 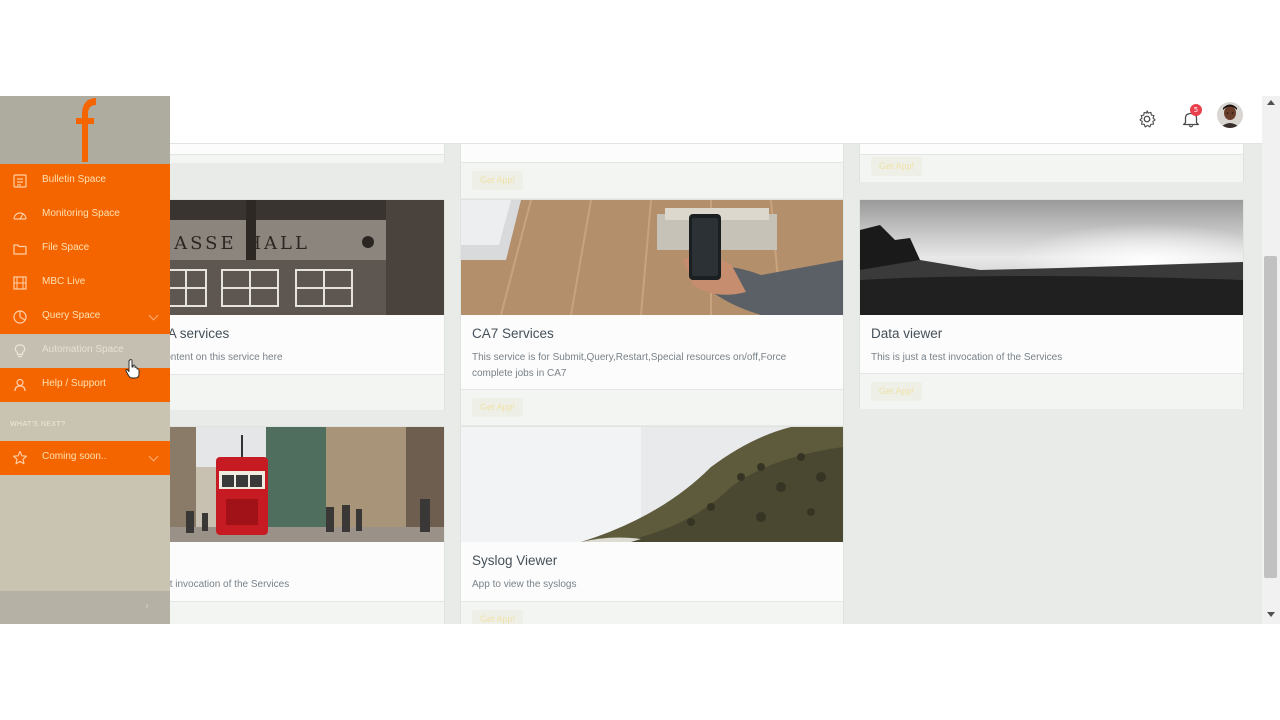 What do you see at coordinates (64, 281) in the screenshot?
I see `sidebar-item-label: MBC Live` at bounding box center [64, 281].